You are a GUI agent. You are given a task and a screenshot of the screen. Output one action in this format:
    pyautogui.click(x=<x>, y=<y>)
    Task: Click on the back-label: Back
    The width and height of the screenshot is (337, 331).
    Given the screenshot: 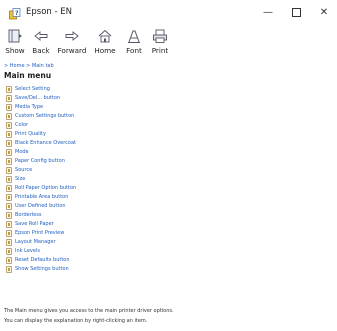 What is the action you would take?
    pyautogui.click(x=41, y=50)
    